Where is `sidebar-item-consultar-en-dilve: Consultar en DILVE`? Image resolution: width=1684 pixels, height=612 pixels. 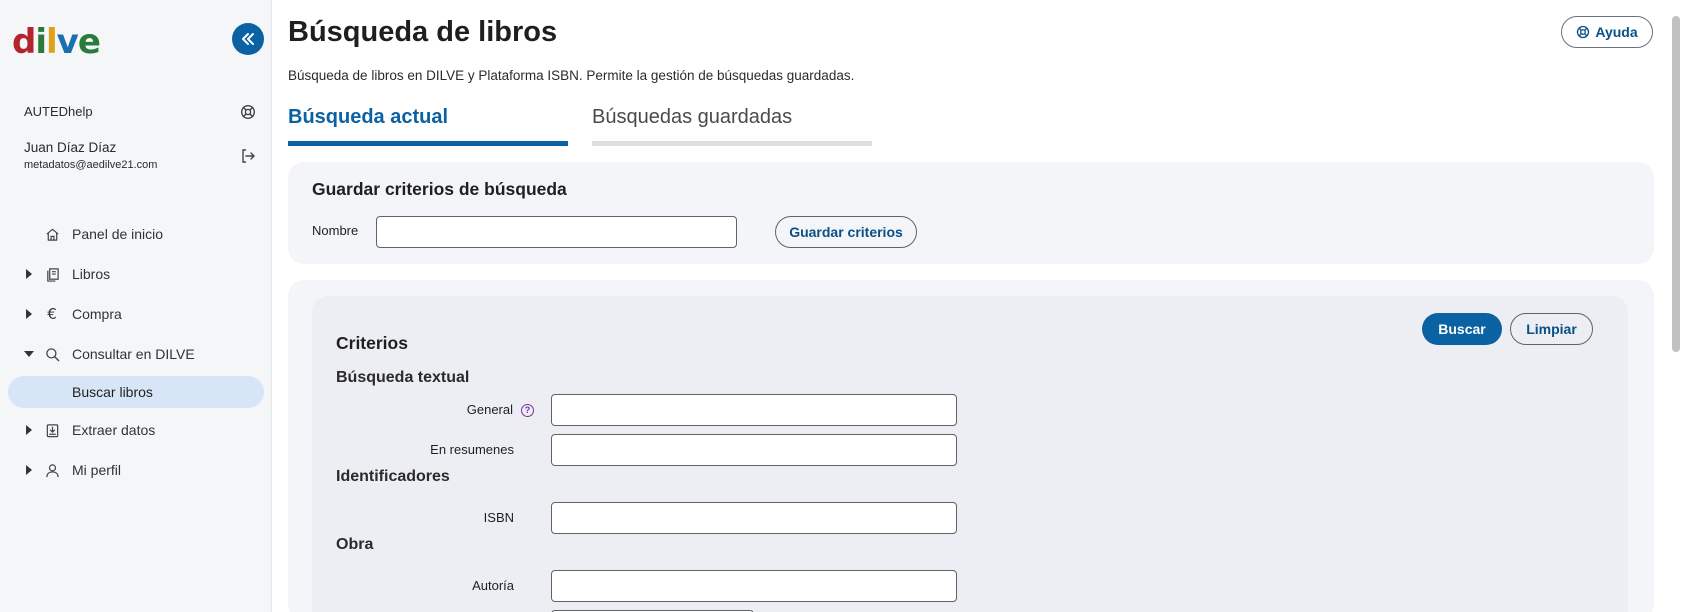 sidebar-item-consultar-en-dilve: Consultar en DILVE is located at coordinates (136, 354).